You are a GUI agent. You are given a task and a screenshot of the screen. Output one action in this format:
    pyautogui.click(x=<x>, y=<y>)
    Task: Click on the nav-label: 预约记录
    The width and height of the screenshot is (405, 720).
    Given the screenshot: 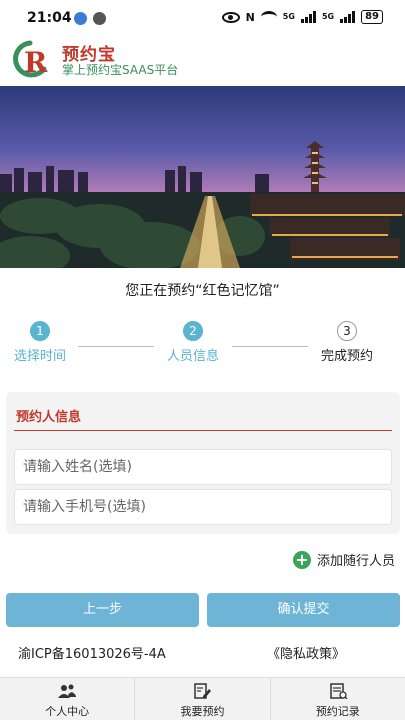 What is the action you would take?
    pyautogui.click(x=337, y=711)
    